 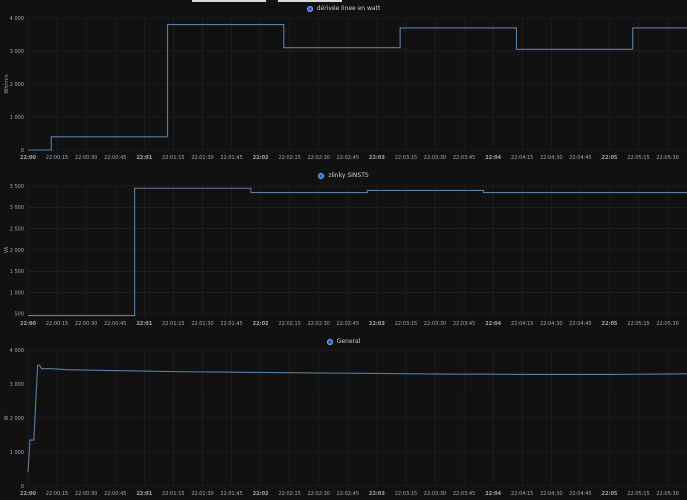 I want to click on top-toolbar-strip, so click(x=343, y=2).